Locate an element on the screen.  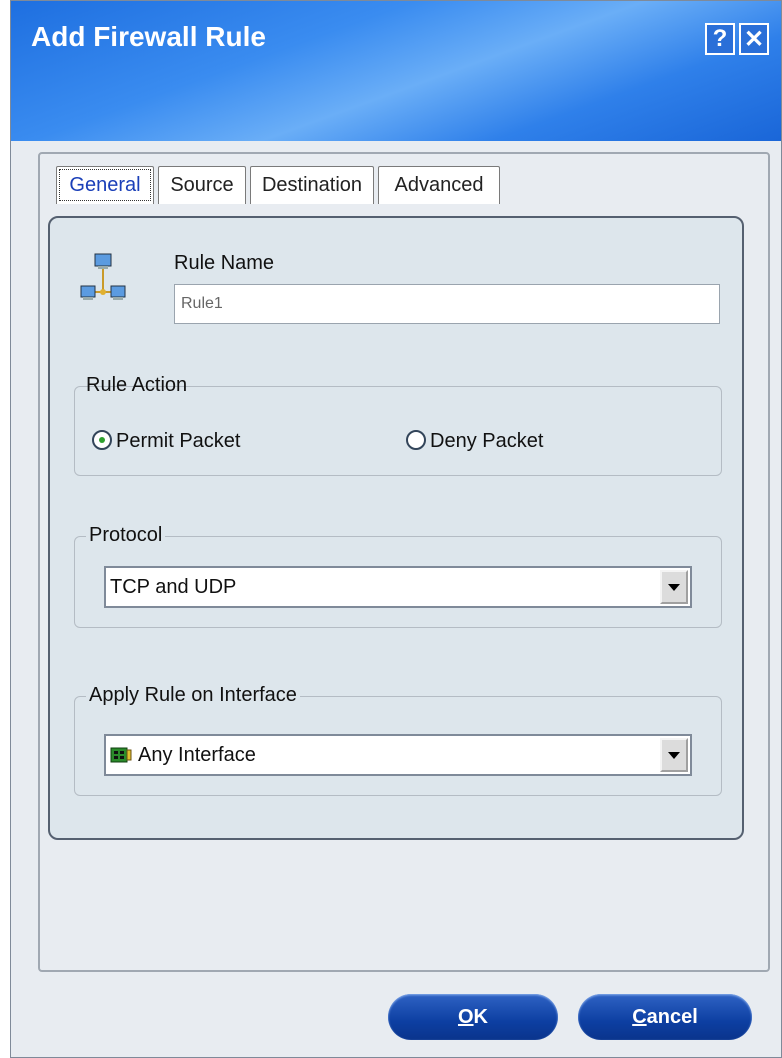
rule-action-label: Rule Action is located at coordinates (137, 385).